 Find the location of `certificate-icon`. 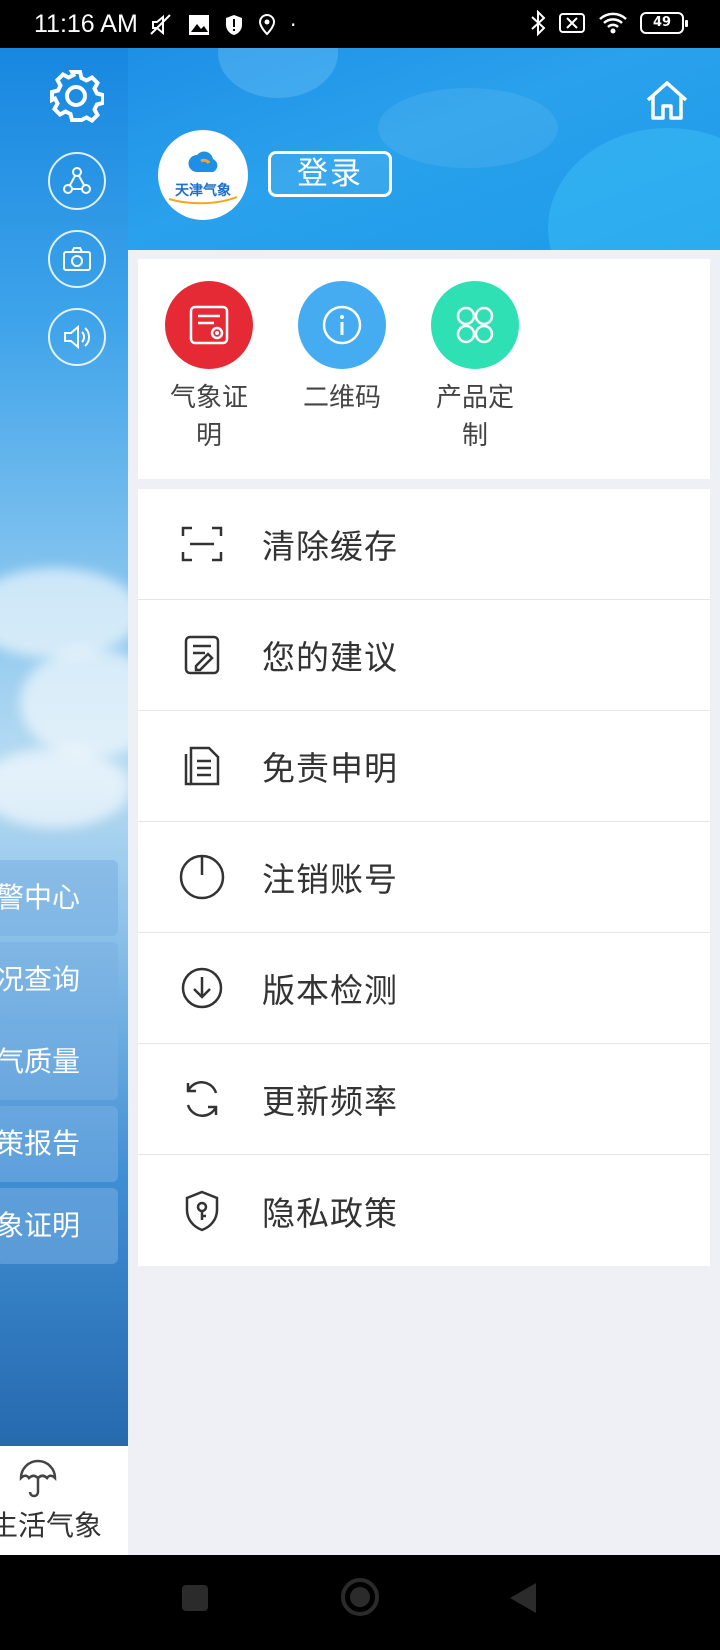

certificate-icon is located at coordinates (209, 325).